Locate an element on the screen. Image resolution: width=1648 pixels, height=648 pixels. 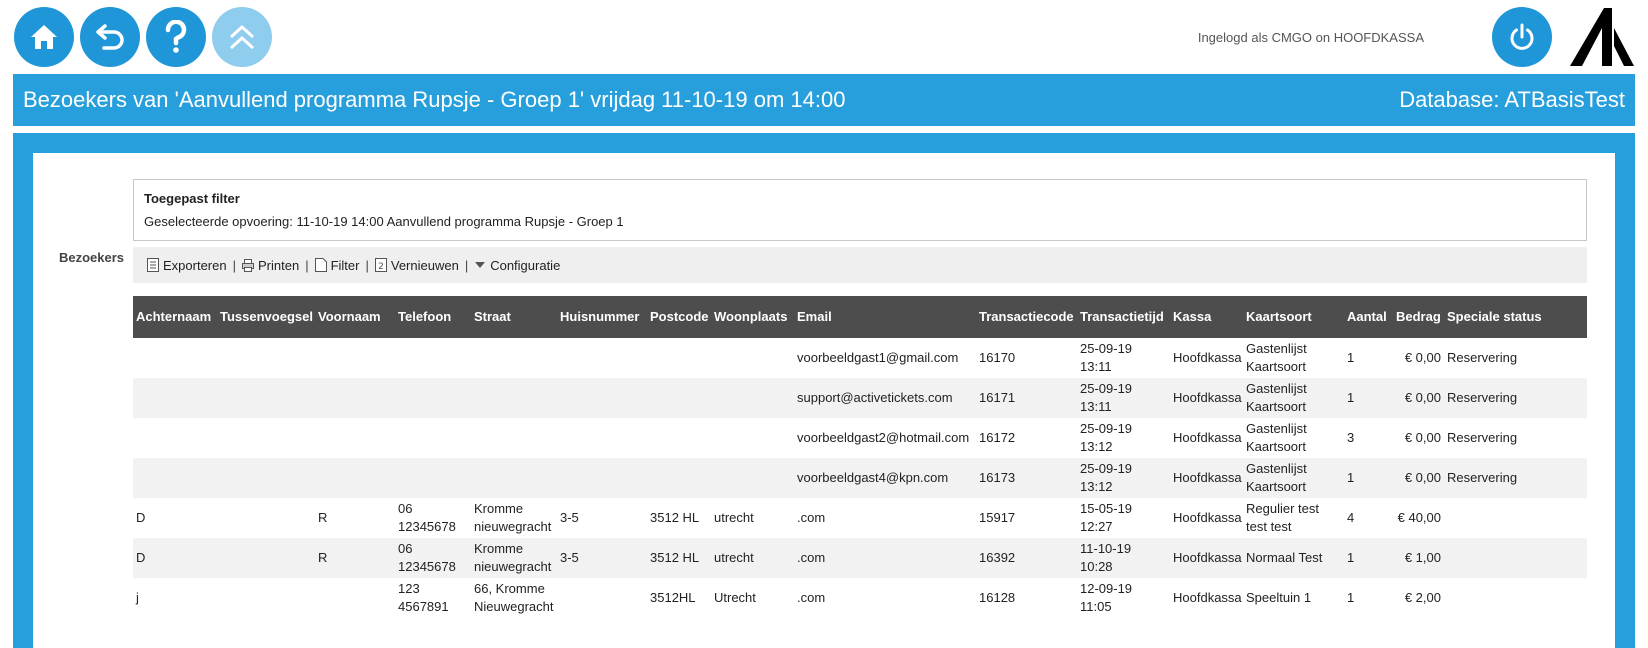
double-chevron-up-icon is located at coordinates (242, 37).